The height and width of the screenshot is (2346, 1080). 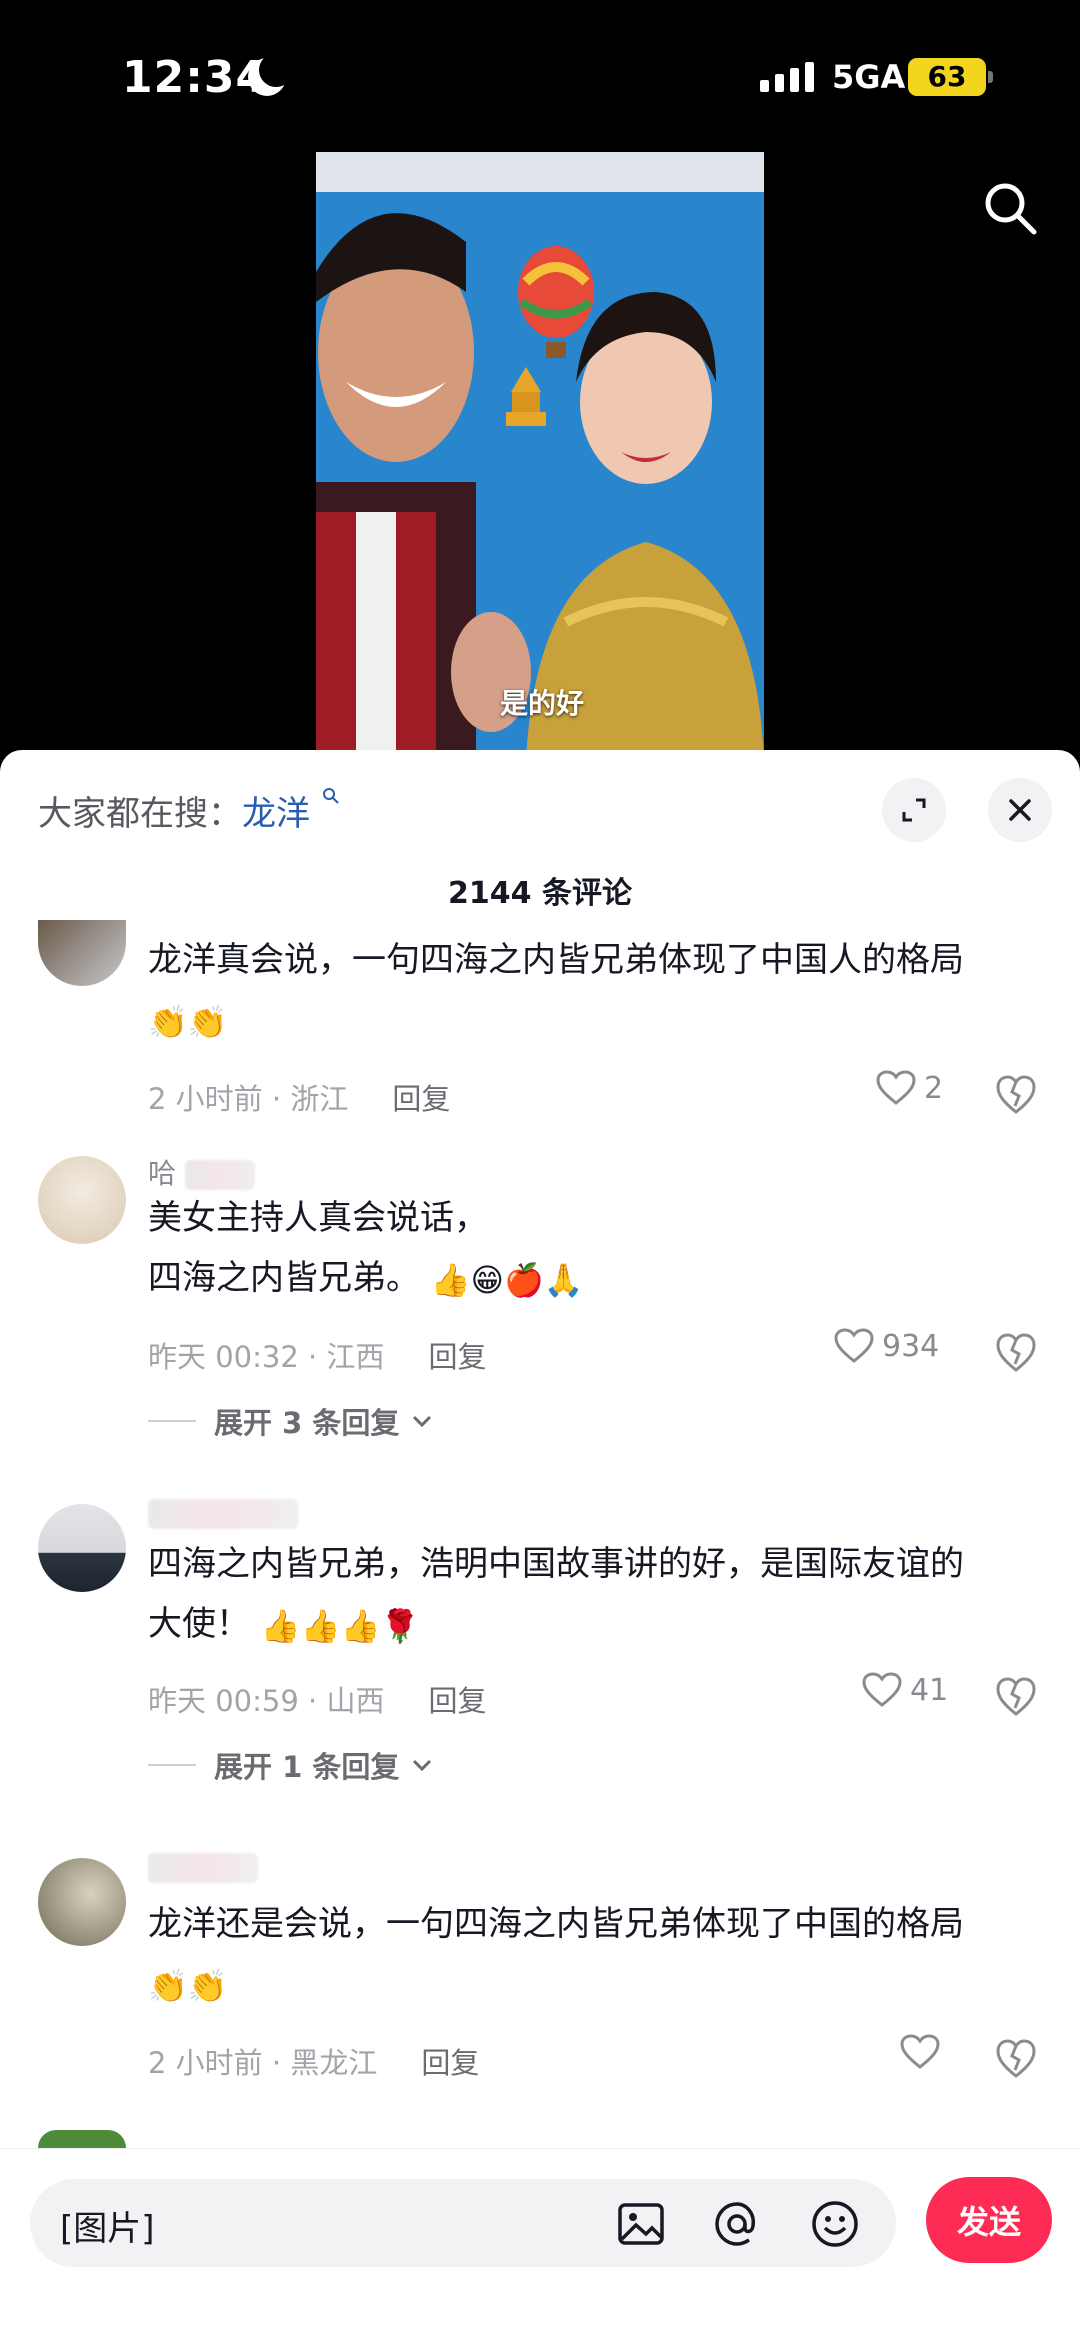 What do you see at coordinates (195, 77) in the screenshot?
I see `status-time: 12:34` at bounding box center [195, 77].